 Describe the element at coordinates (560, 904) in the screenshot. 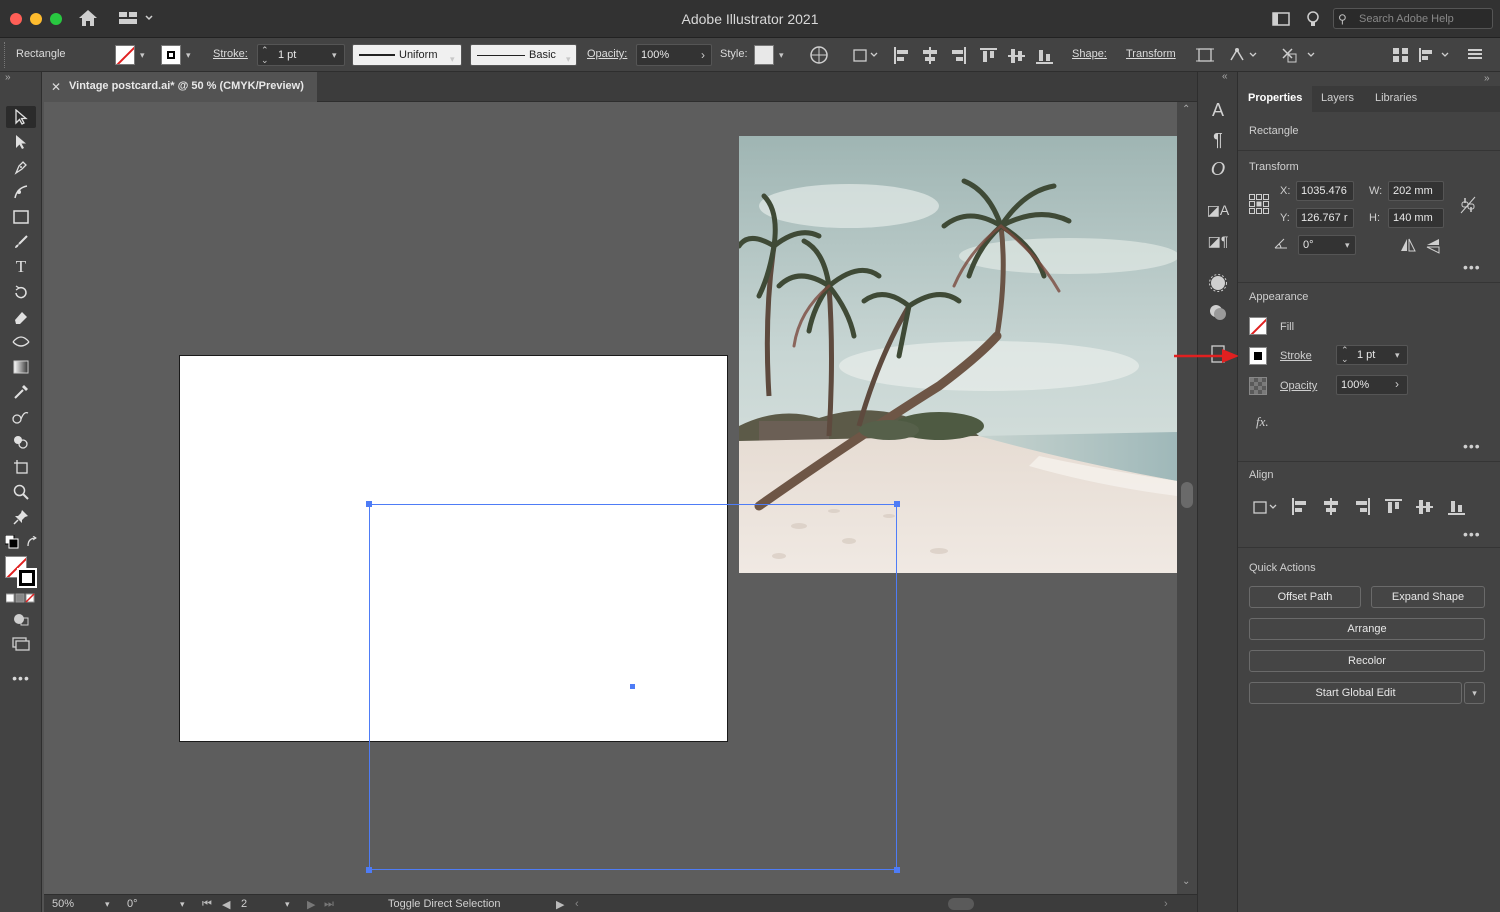

I see `status-menu-arrow-icon: ▶` at that location.